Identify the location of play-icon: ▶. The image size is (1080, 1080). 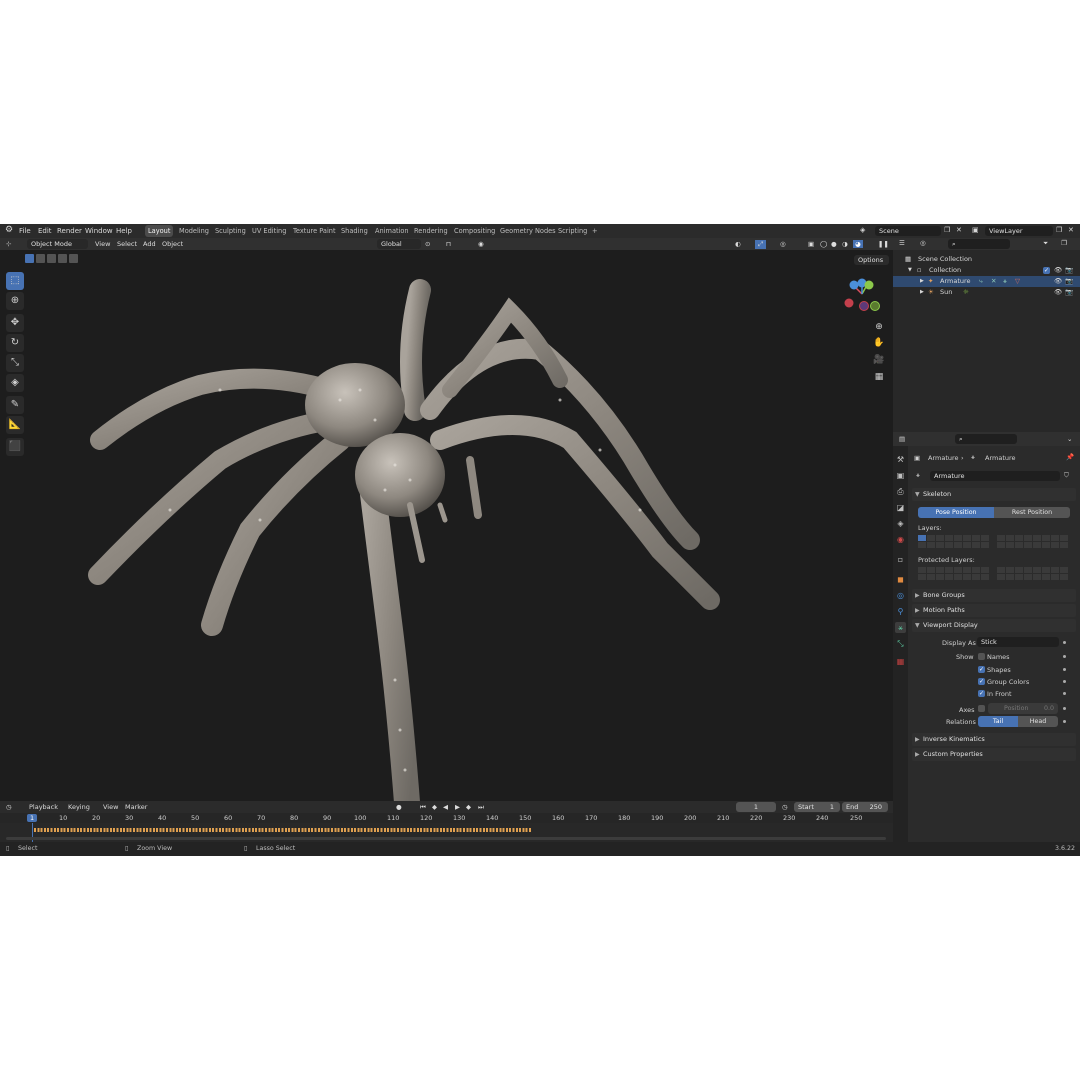
(457, 807).